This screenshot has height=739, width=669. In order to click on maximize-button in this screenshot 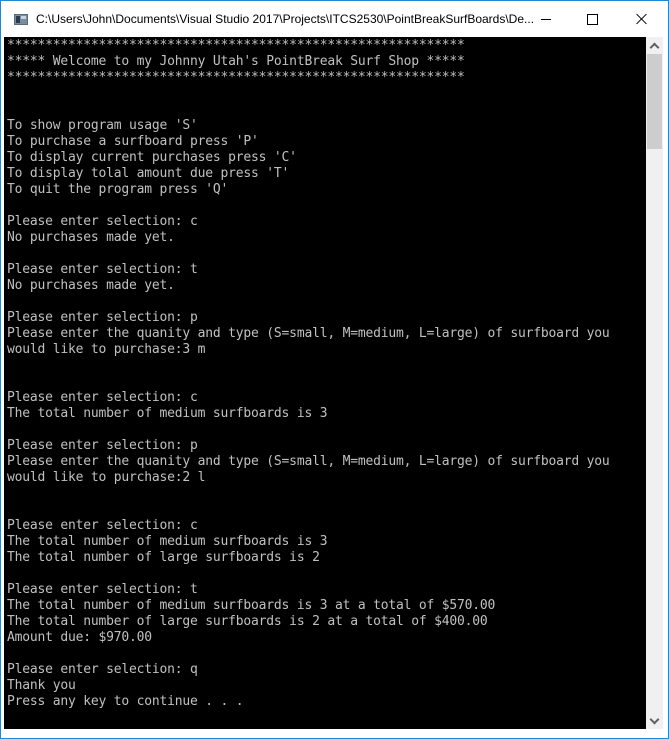, I will do `click(592, 19)`.